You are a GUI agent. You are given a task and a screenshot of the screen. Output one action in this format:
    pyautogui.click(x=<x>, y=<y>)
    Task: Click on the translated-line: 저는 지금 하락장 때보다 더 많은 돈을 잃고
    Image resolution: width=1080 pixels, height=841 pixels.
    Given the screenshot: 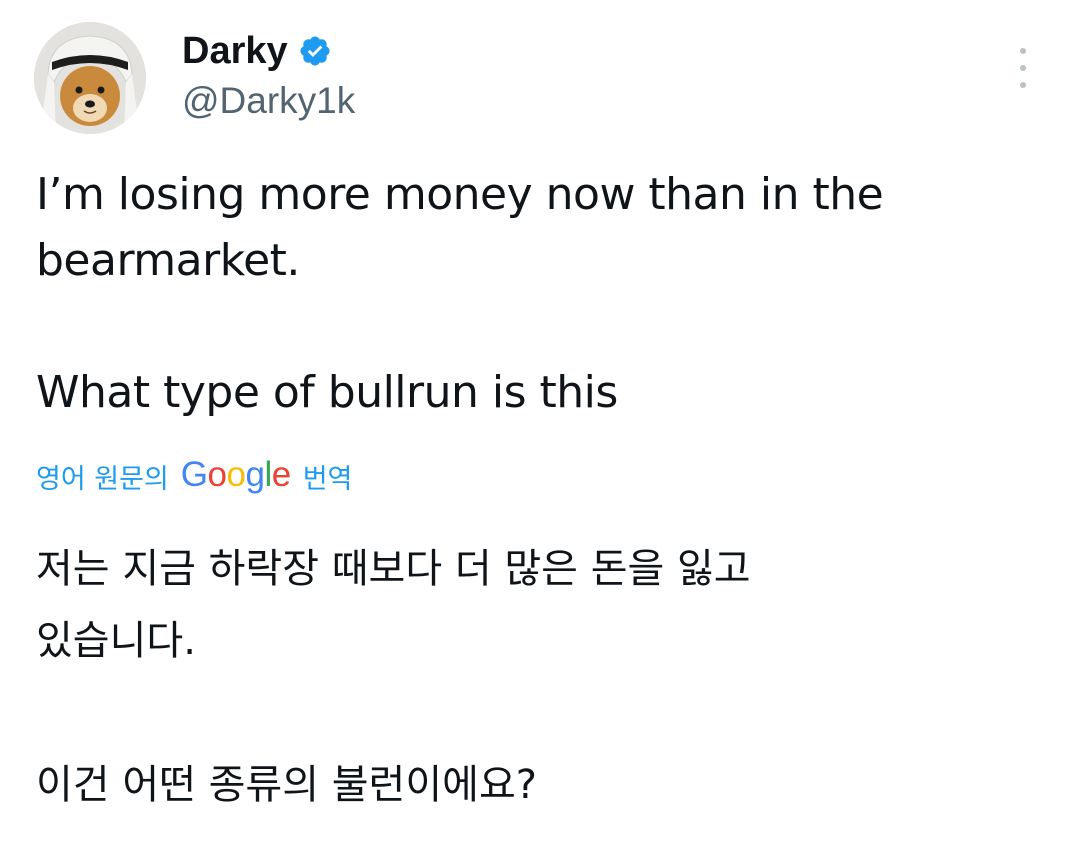 What is the action you would take?
    pyautogui.click(x=393, y=569)
    